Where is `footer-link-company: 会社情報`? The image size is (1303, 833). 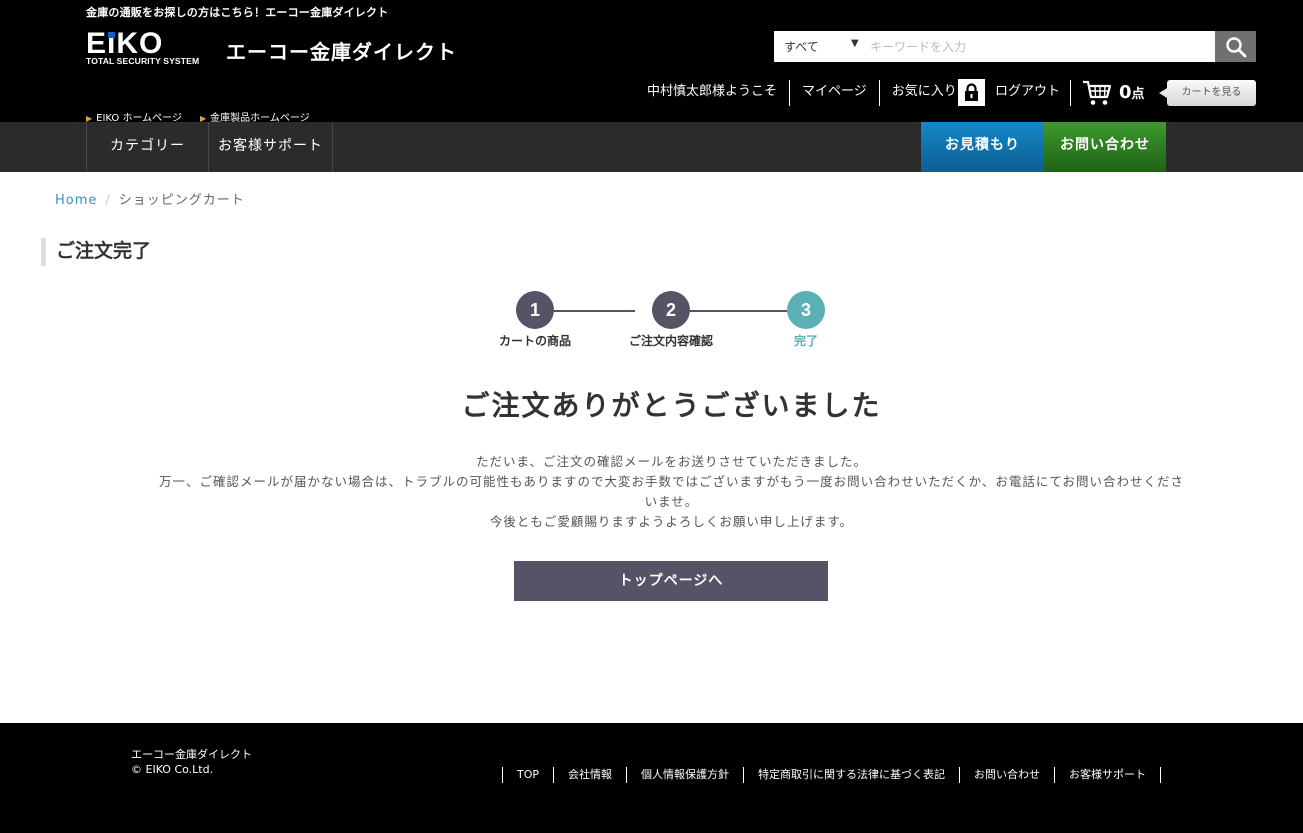 footer-link-company: 会社情報 is located at coordinates (591, 775).